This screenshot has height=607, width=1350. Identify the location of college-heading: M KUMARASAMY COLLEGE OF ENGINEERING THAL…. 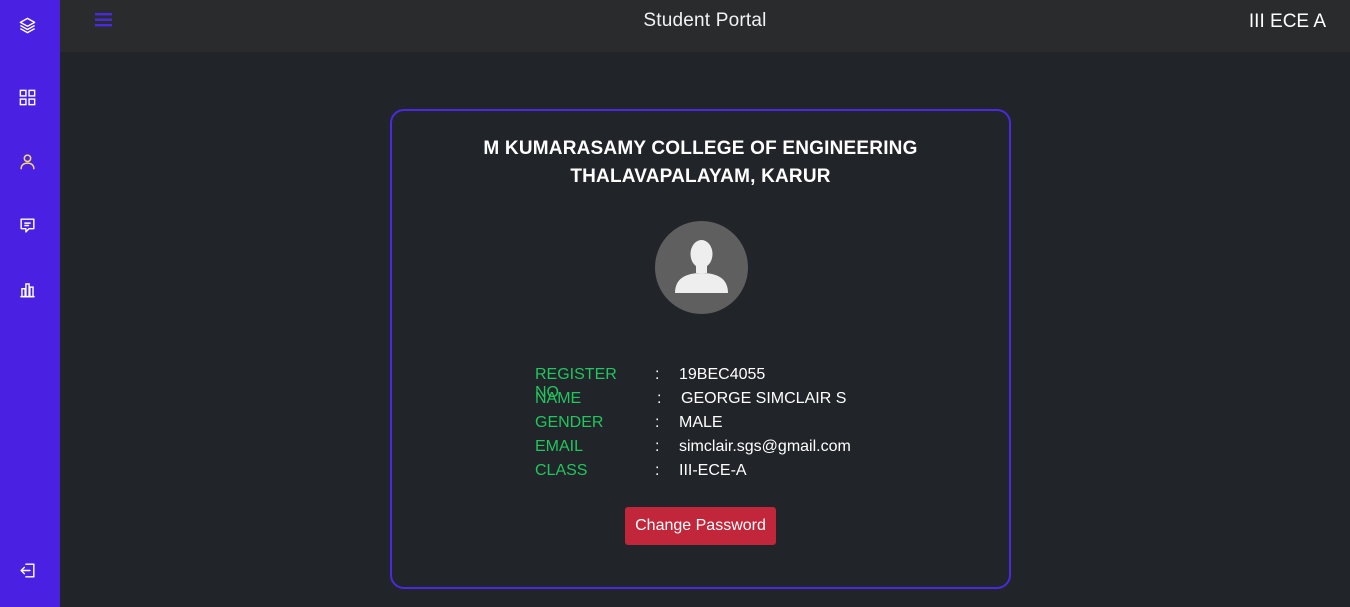
(700, 163).